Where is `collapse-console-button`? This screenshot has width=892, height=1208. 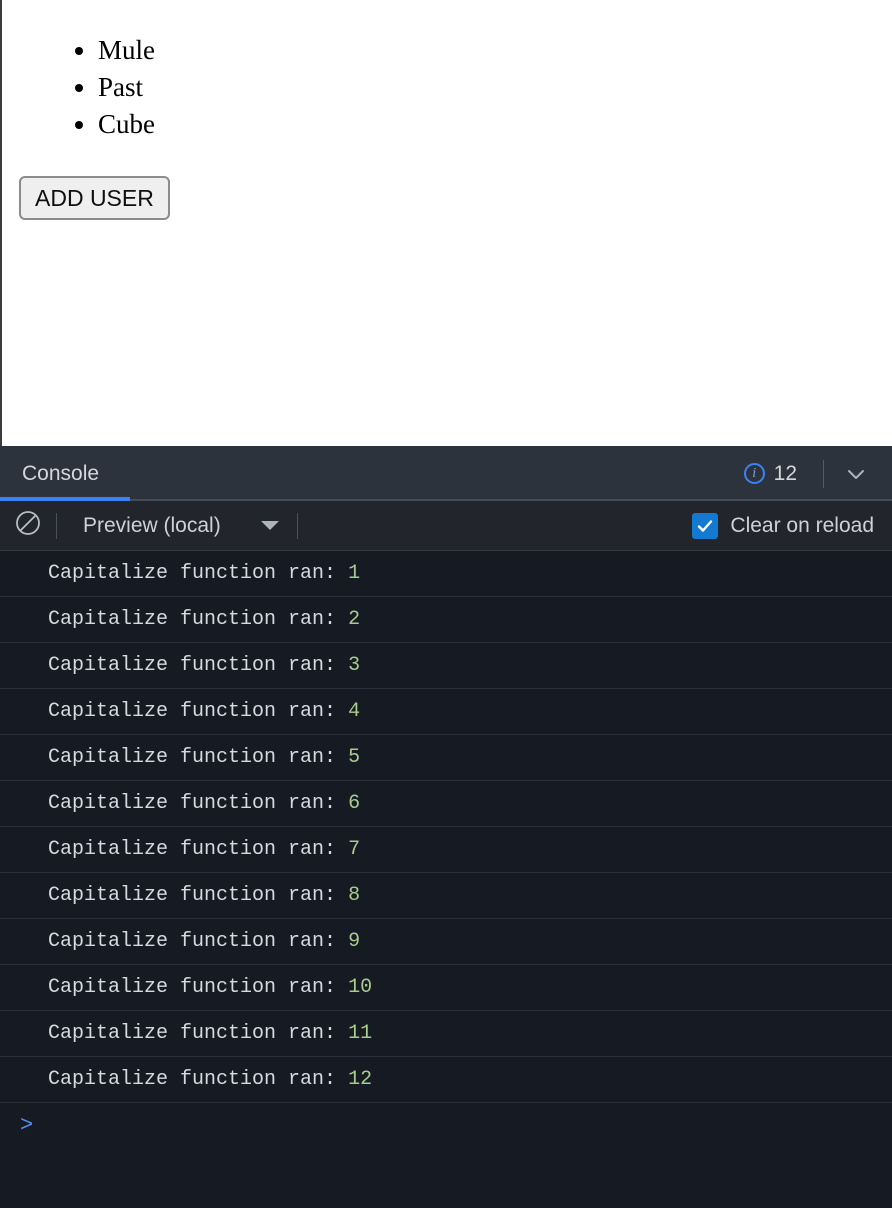 collapse-console-button is located at coordinates (856, 474).